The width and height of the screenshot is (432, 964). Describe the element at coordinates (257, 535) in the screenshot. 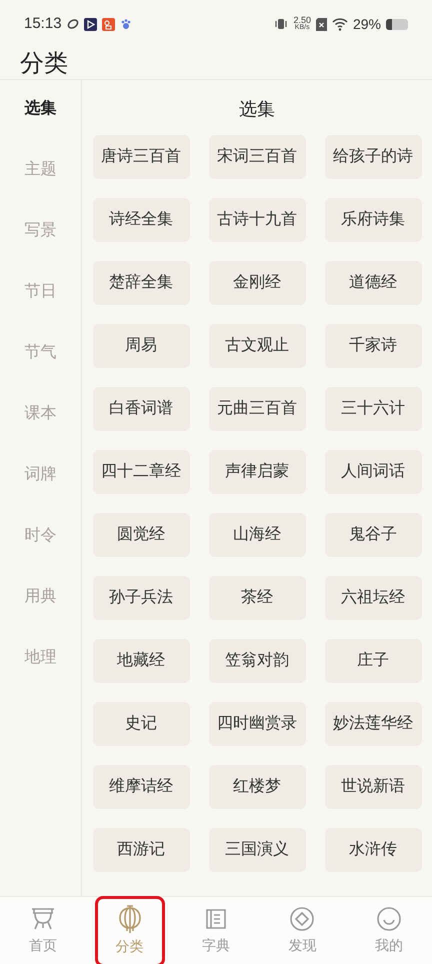

I see `collection-button: 山海经` at that location.